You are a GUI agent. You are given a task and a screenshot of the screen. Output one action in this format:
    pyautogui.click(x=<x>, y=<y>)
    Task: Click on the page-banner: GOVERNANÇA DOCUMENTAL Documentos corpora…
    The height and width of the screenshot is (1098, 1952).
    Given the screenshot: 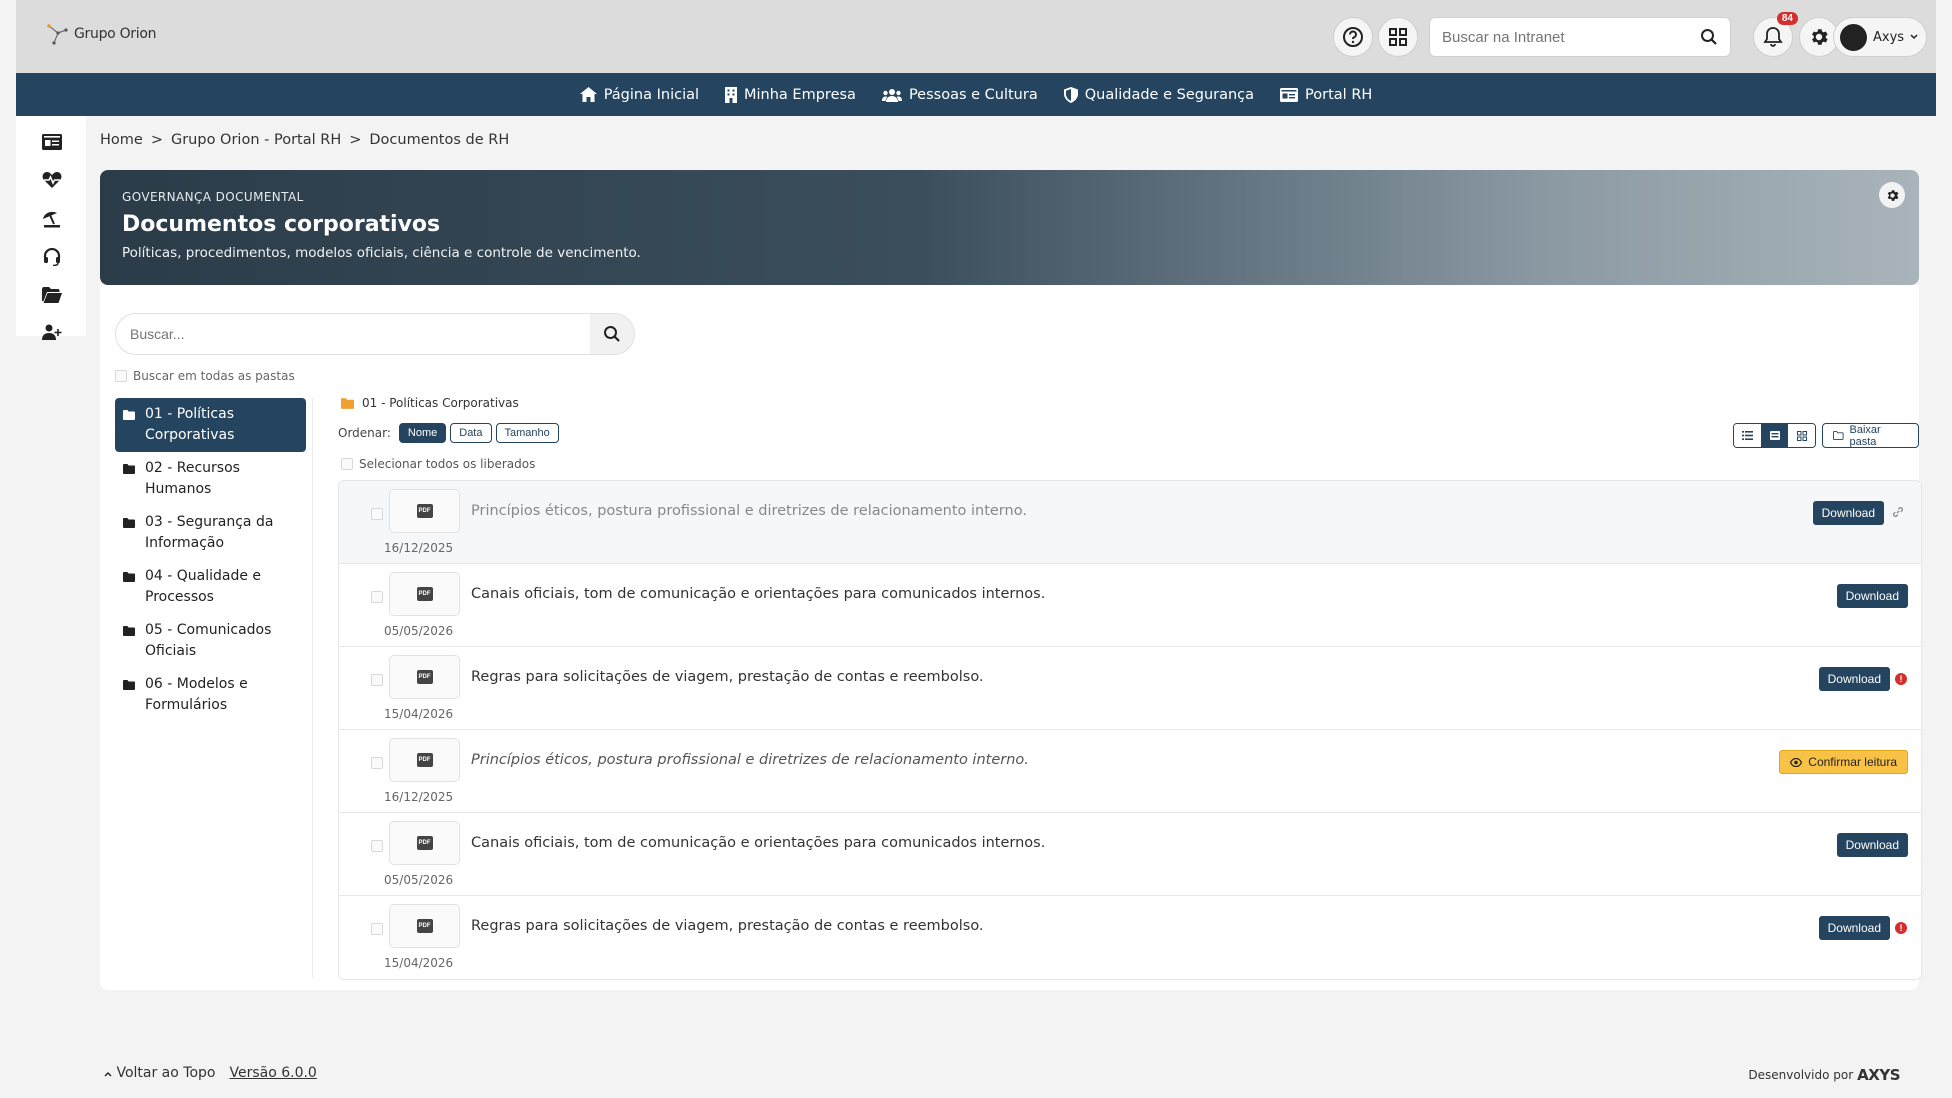 What is the action you would take?
    pyautogui.click(x=1009, y=227)
    